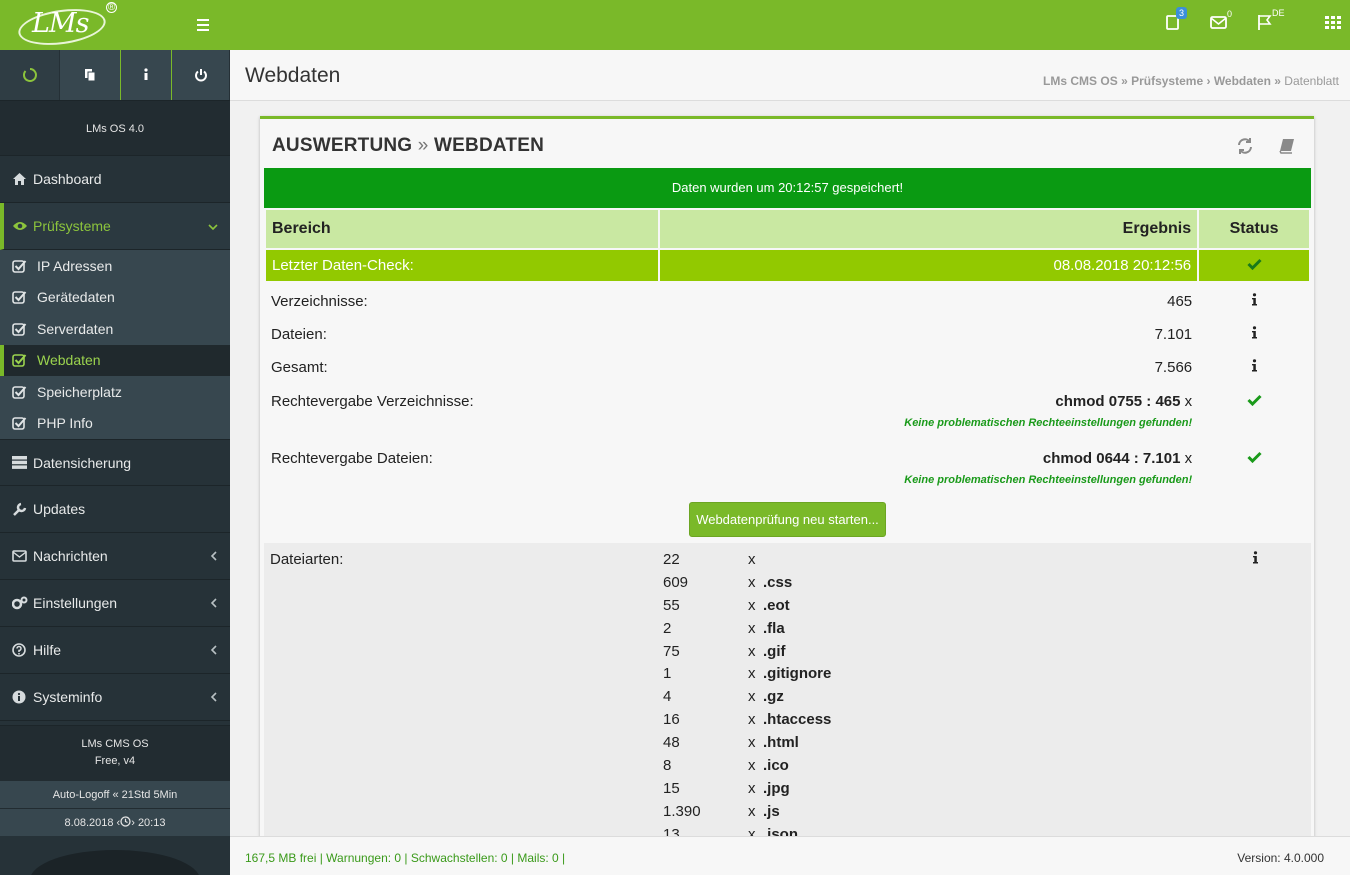 This screenshot has width=1350, height=875. I want to click on nav-pruefsysteme: Prüfsysteme, so click(115, 226).